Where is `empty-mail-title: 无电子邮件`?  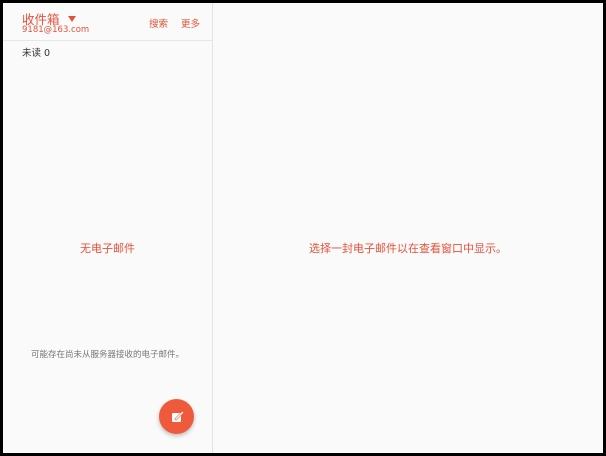 empty-mail-title: 无电子邮件 is located at coordinates (107, 248).